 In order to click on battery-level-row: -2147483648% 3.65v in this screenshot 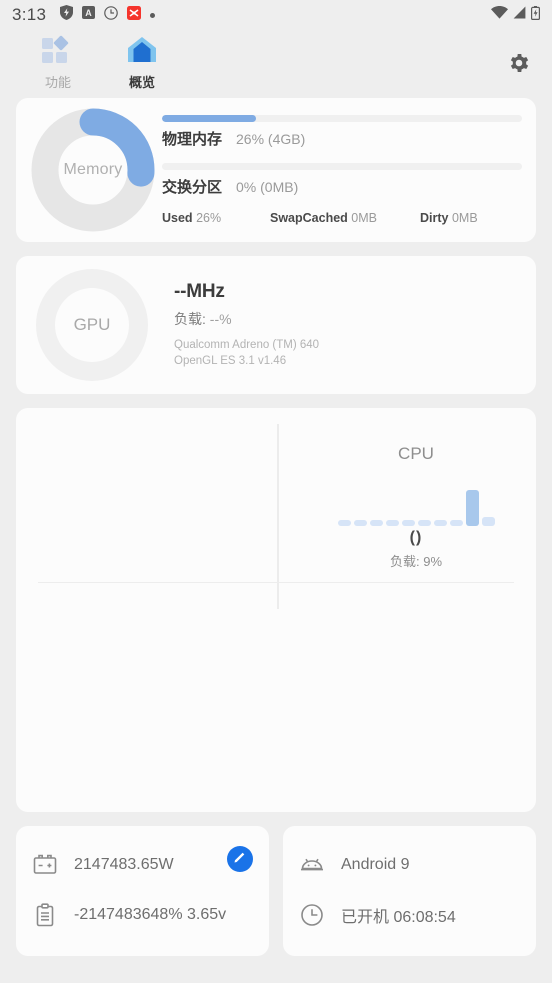, I will do `click(142, 915)`.